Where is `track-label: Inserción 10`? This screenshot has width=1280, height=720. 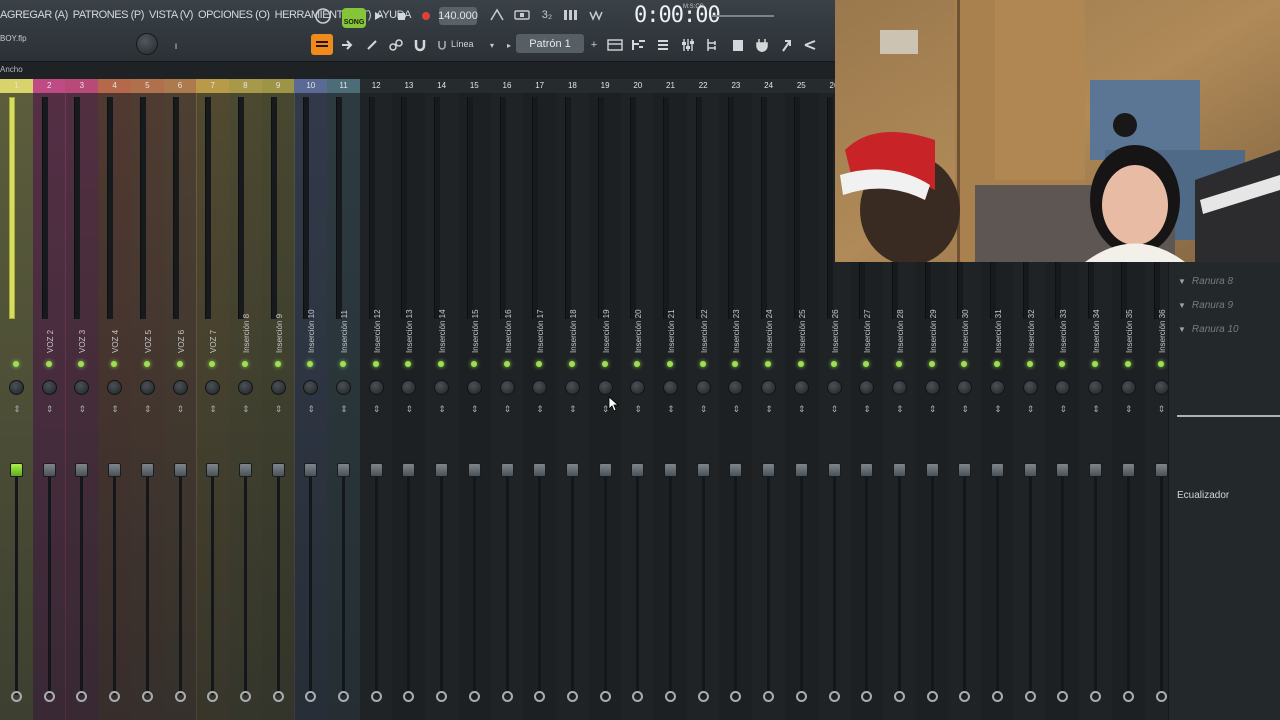
track-label: Inserción 10 is located at coordinates (311, 331).